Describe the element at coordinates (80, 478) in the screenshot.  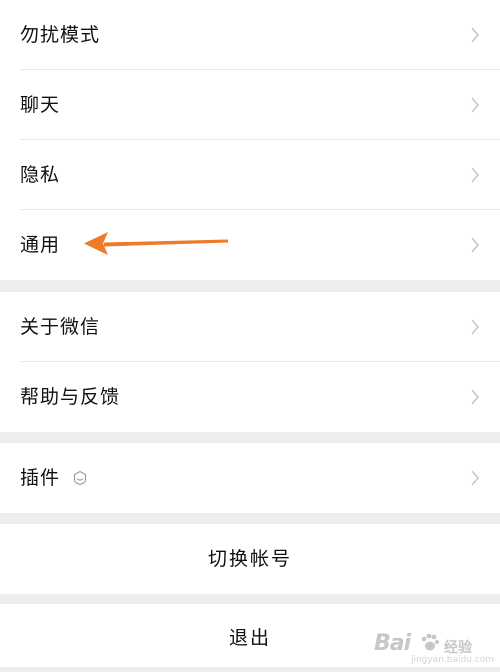
I see `plugin-badge-icon` at that location.